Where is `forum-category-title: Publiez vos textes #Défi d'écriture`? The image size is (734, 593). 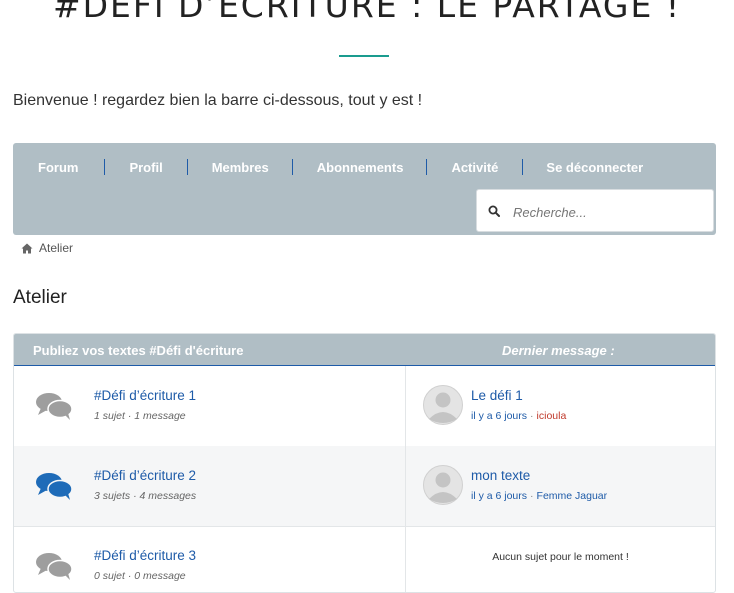
forum-category-title: Publiez vos textes #Défi d'écriture is located at coordinates (138, 350).